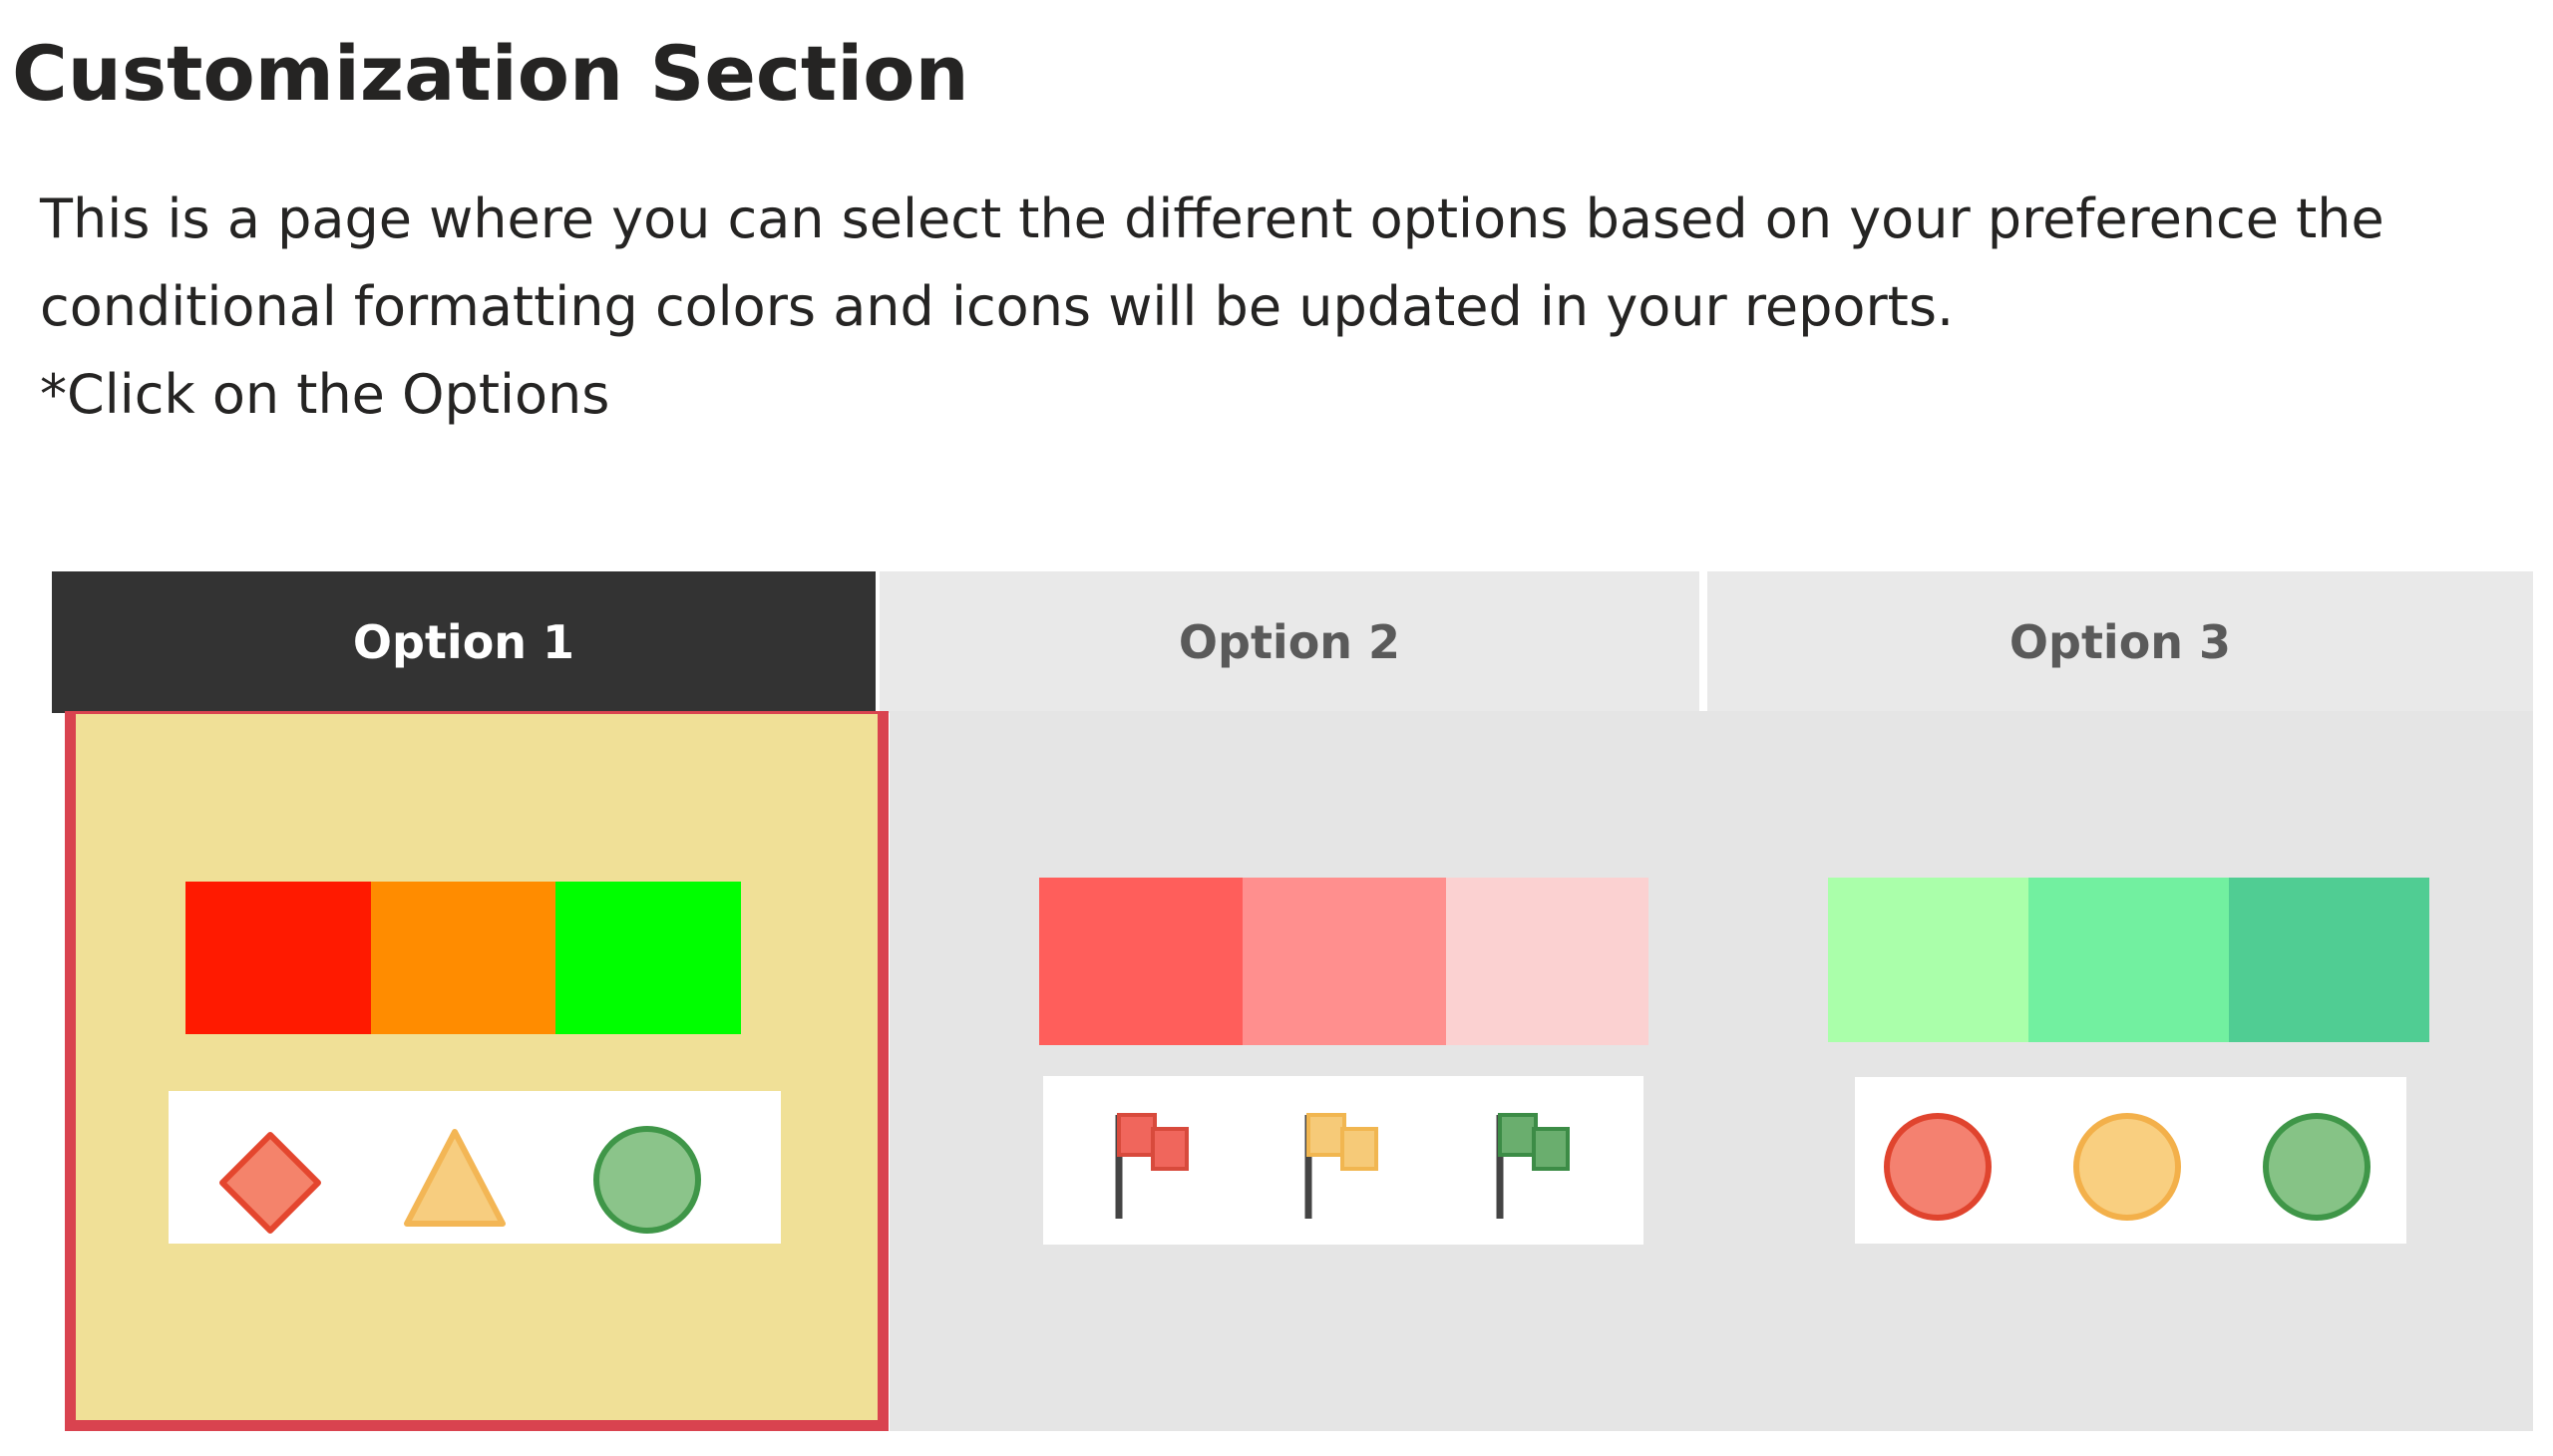 Image resolution: width=2553 pixels, height=1456 pixels. I want to click on options-tab-bar: Option 1 Option 2 Option 3, so click(1293, 642).